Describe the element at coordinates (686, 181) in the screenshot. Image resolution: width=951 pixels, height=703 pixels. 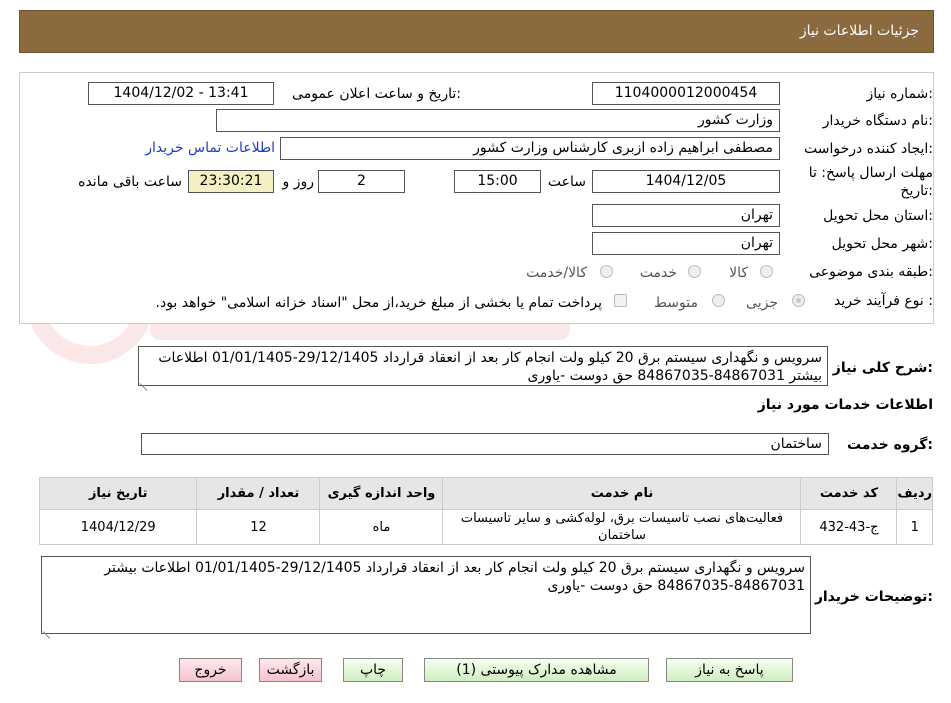
I see `deadline-date-field: 1404/12/05` at that location.